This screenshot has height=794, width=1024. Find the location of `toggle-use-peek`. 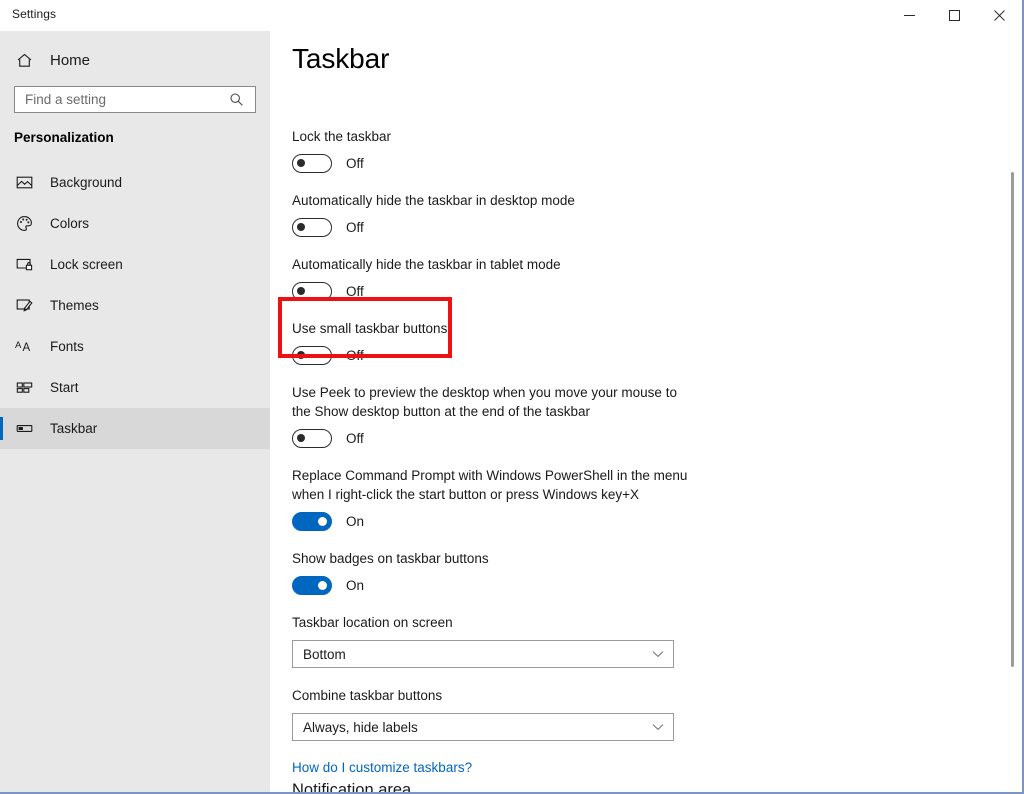

toggle-use-peek is located at coordinates (312, 438).